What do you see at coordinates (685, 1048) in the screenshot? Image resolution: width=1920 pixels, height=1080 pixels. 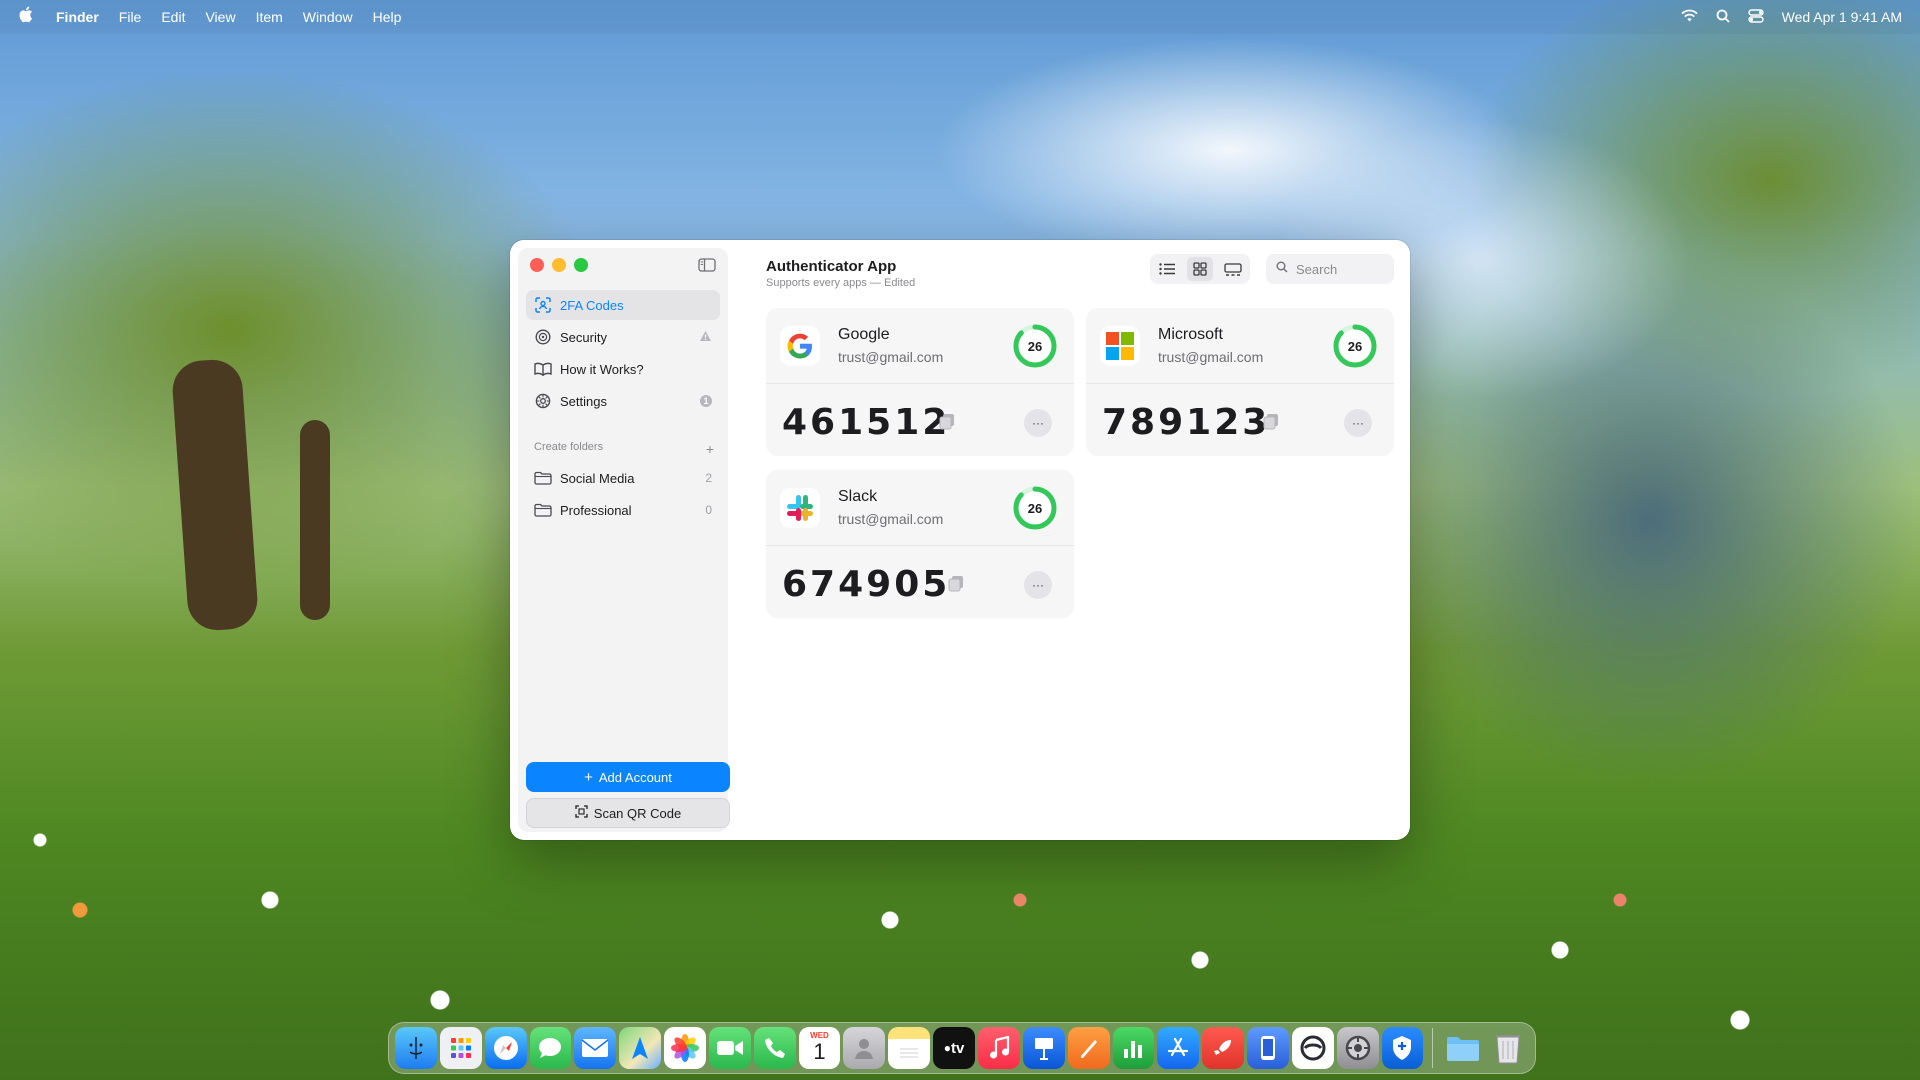 I see `dock-photos-icon` at bounding box center [685, 1048].